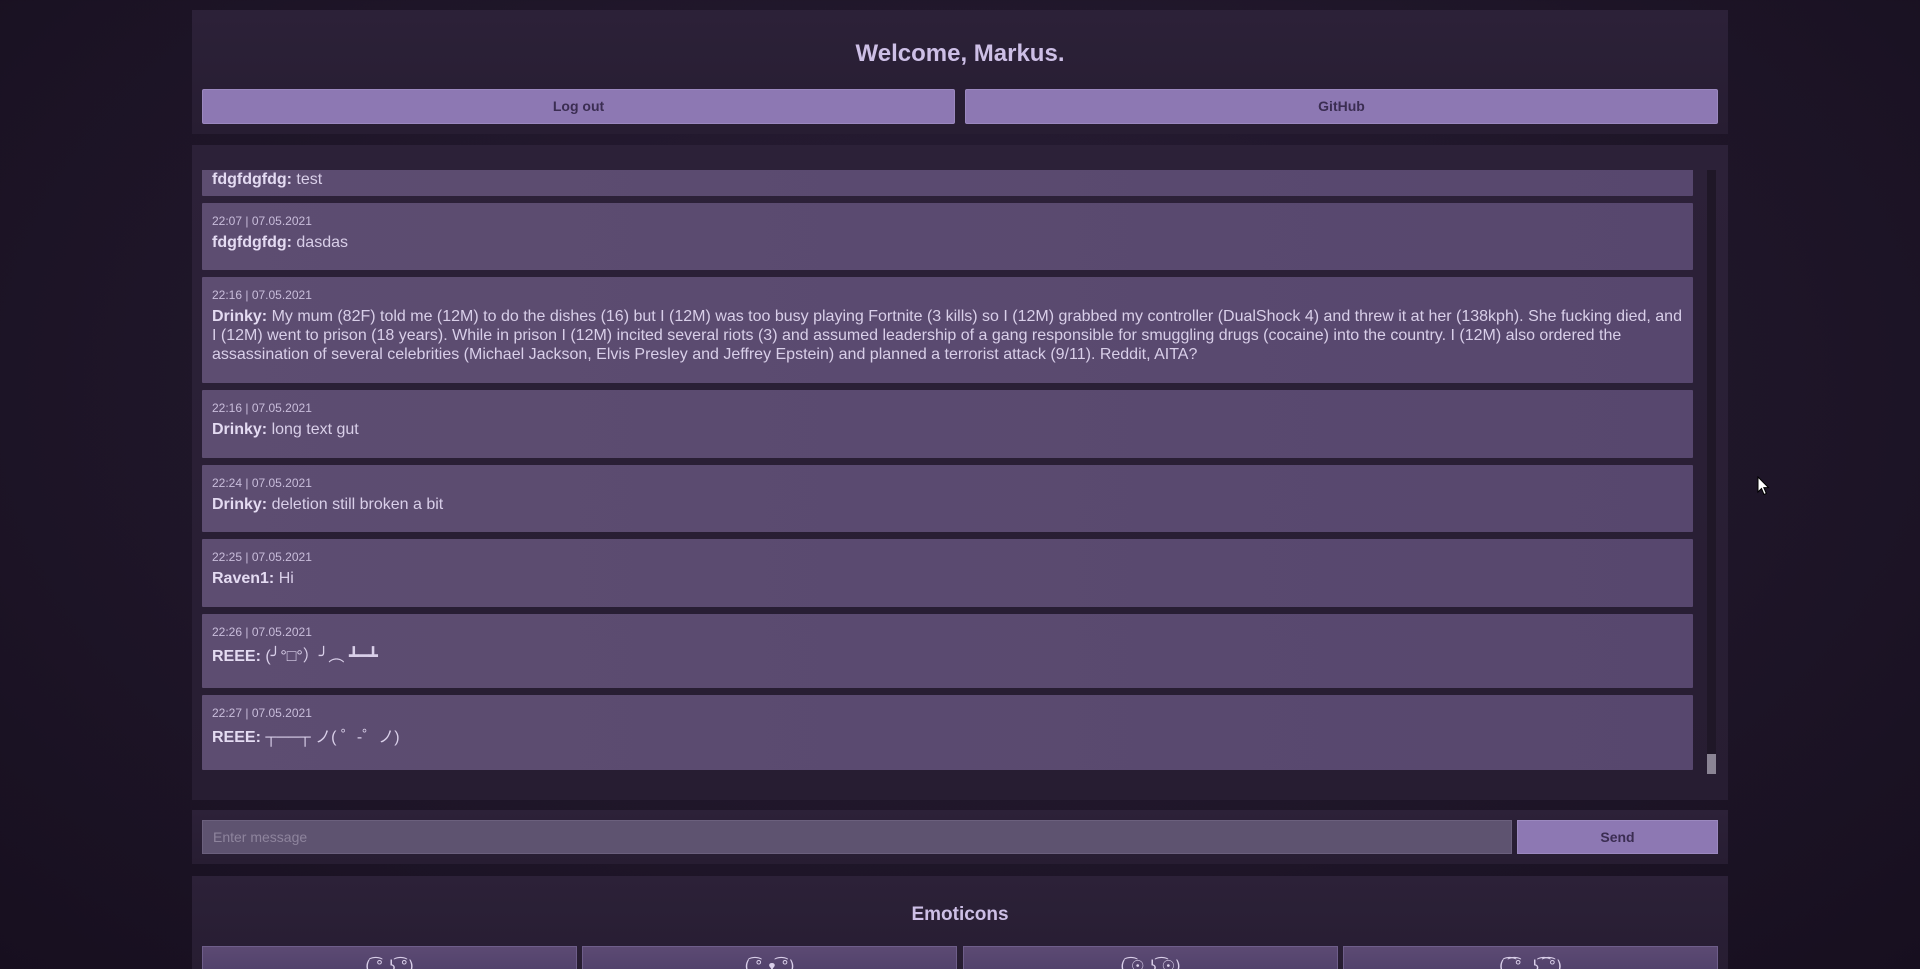 The width and height of the screenshot is (1920, 969). What do you see at coordinates (1711, 764) in the screenshot?
I see `scrollbar-thumb` at bounding box center [1711, 764].